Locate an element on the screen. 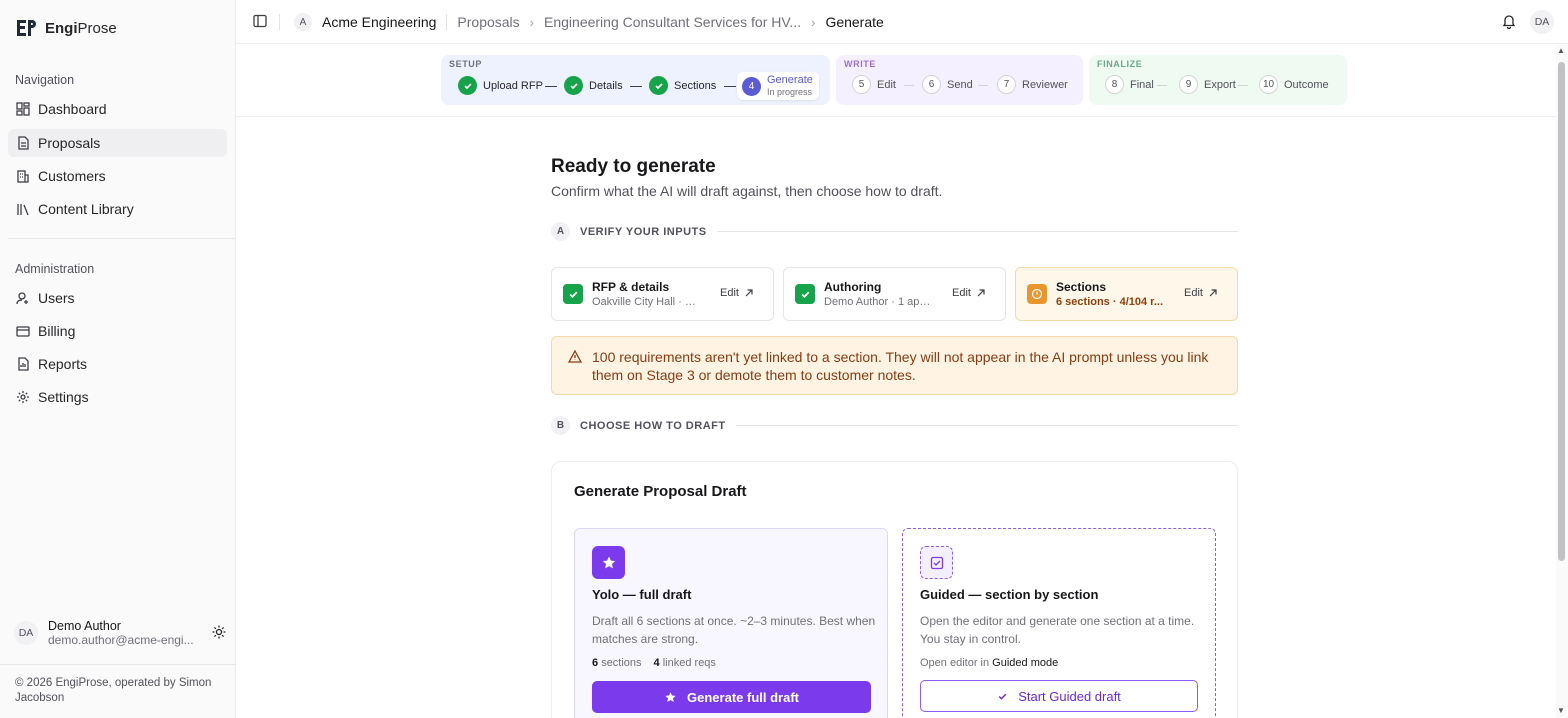 The height and width of the screenshot is (718, 1568). sidebar-item-reports: Reports is located at coordinates (117, 364).